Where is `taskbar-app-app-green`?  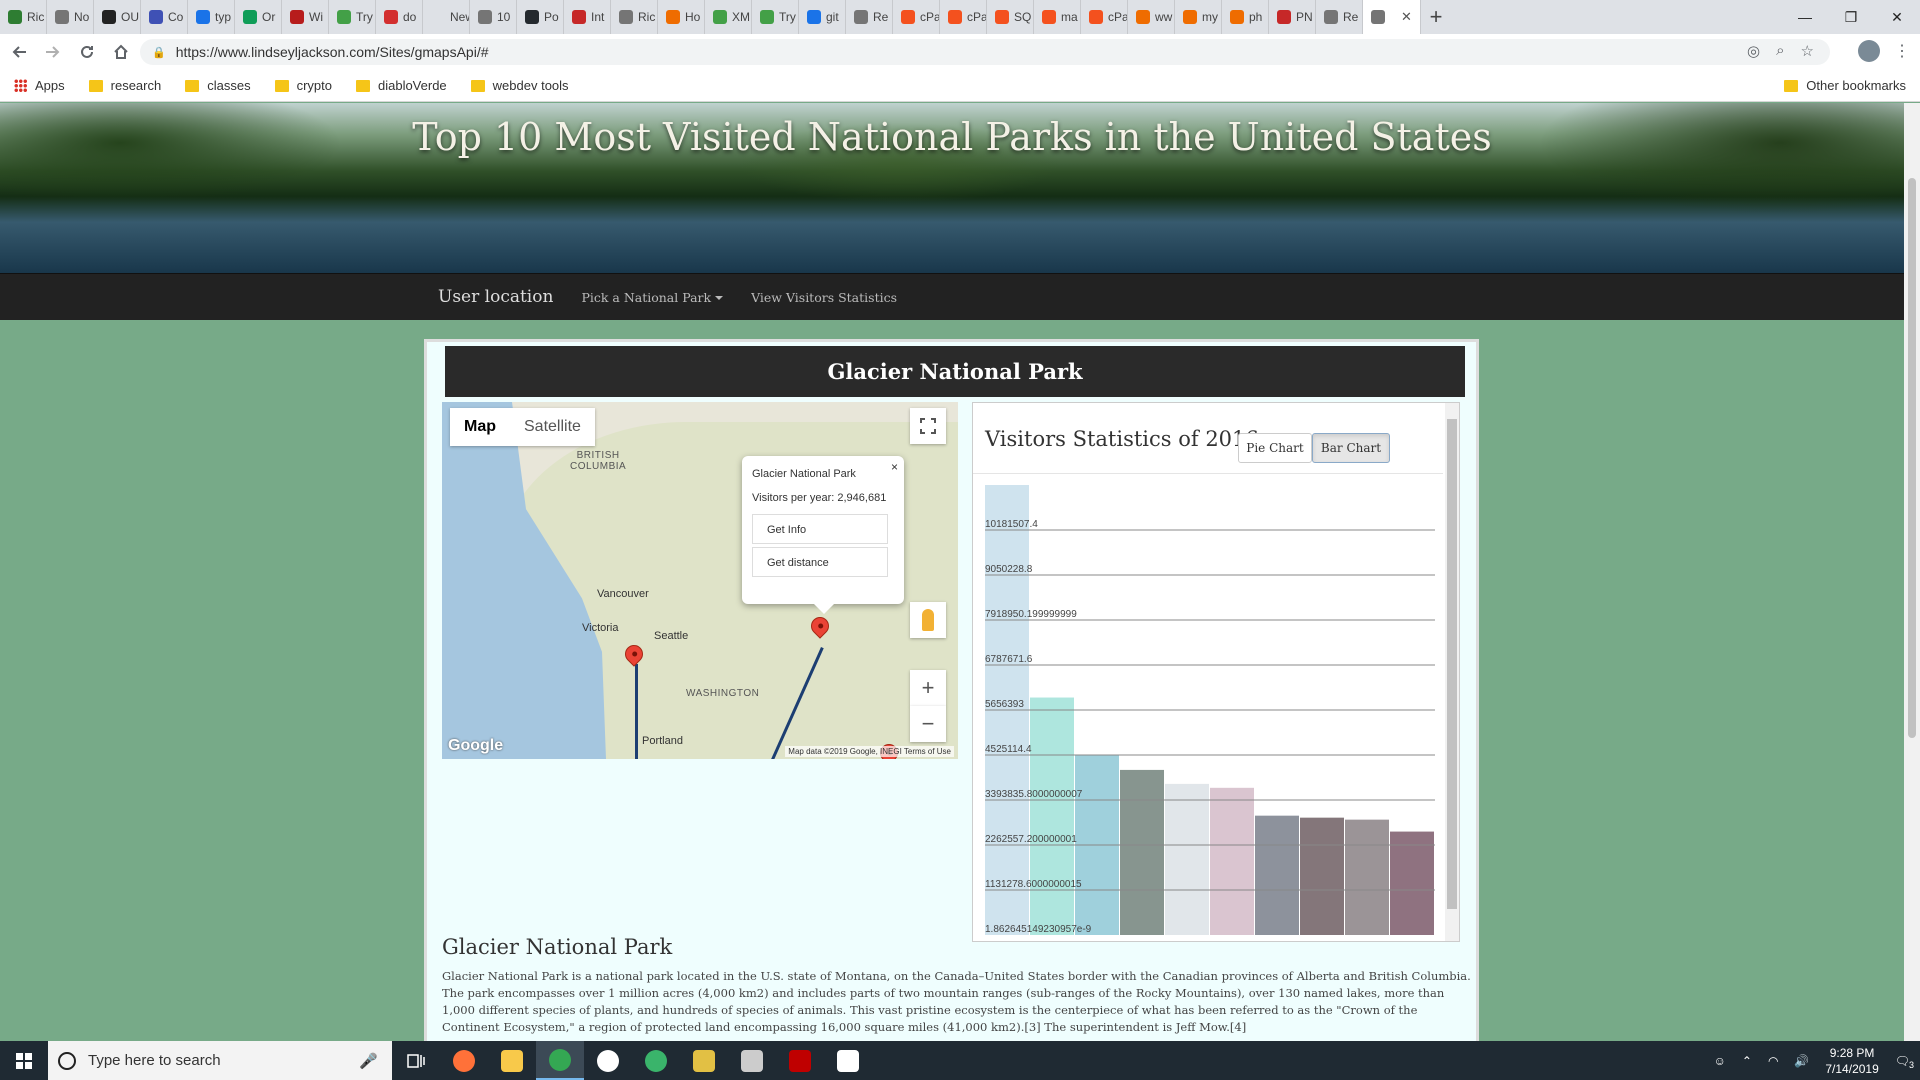 taskbar-app-app-green is located at coordinates (656, 1060).